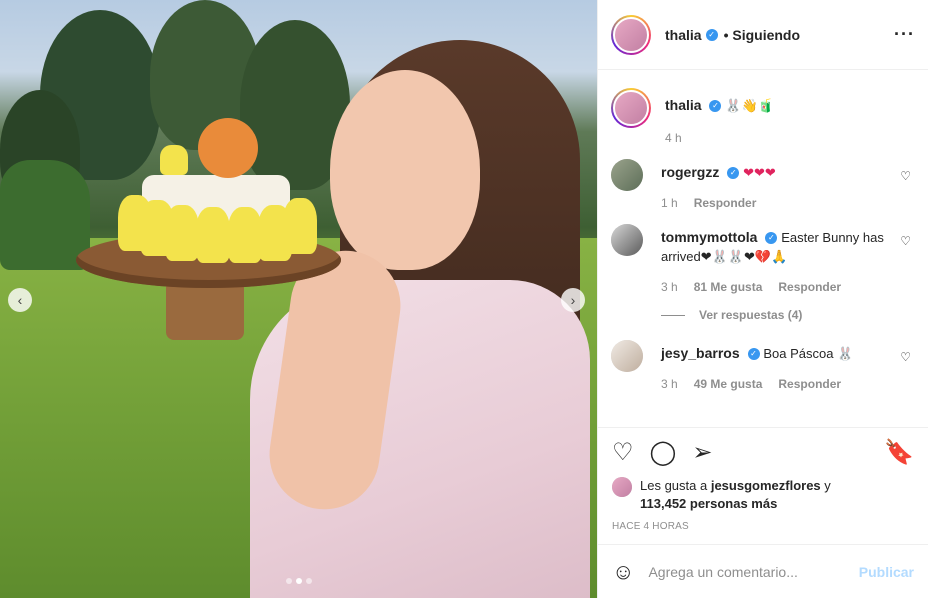  Describe the element at coordinates (827, 485) in the screenshot. I see `likes-suffix: y` at that location.